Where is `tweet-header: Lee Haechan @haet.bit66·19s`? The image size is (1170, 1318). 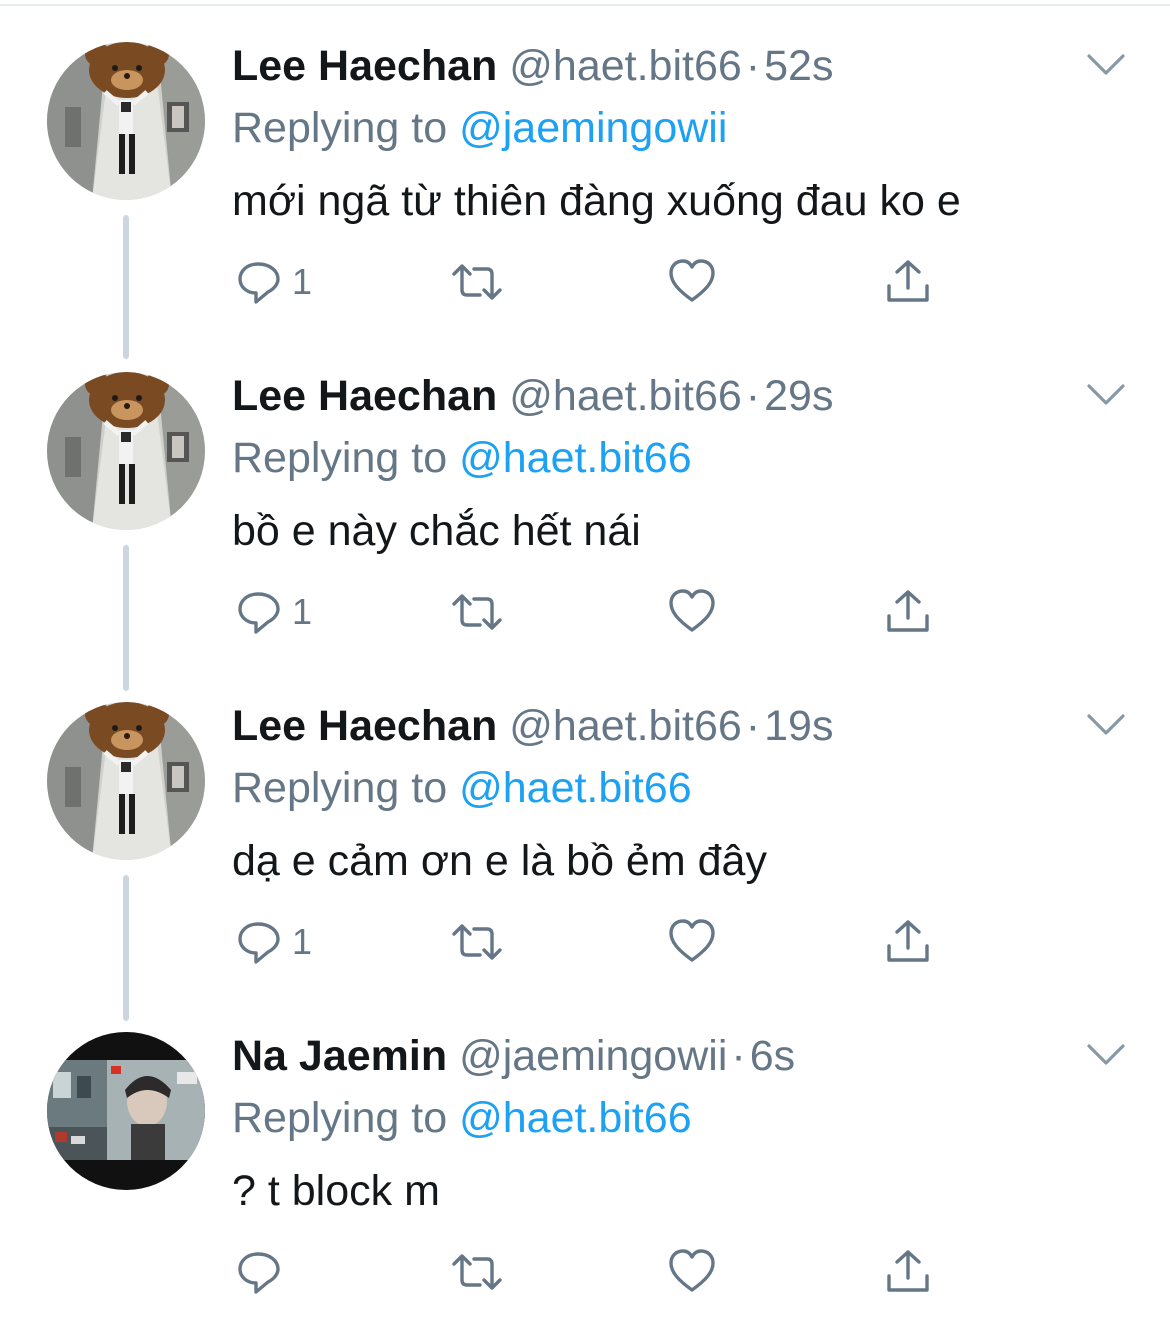
tweet-header: Lee Haechan @haet.bit66·19s is located at coordinates (532, 726).